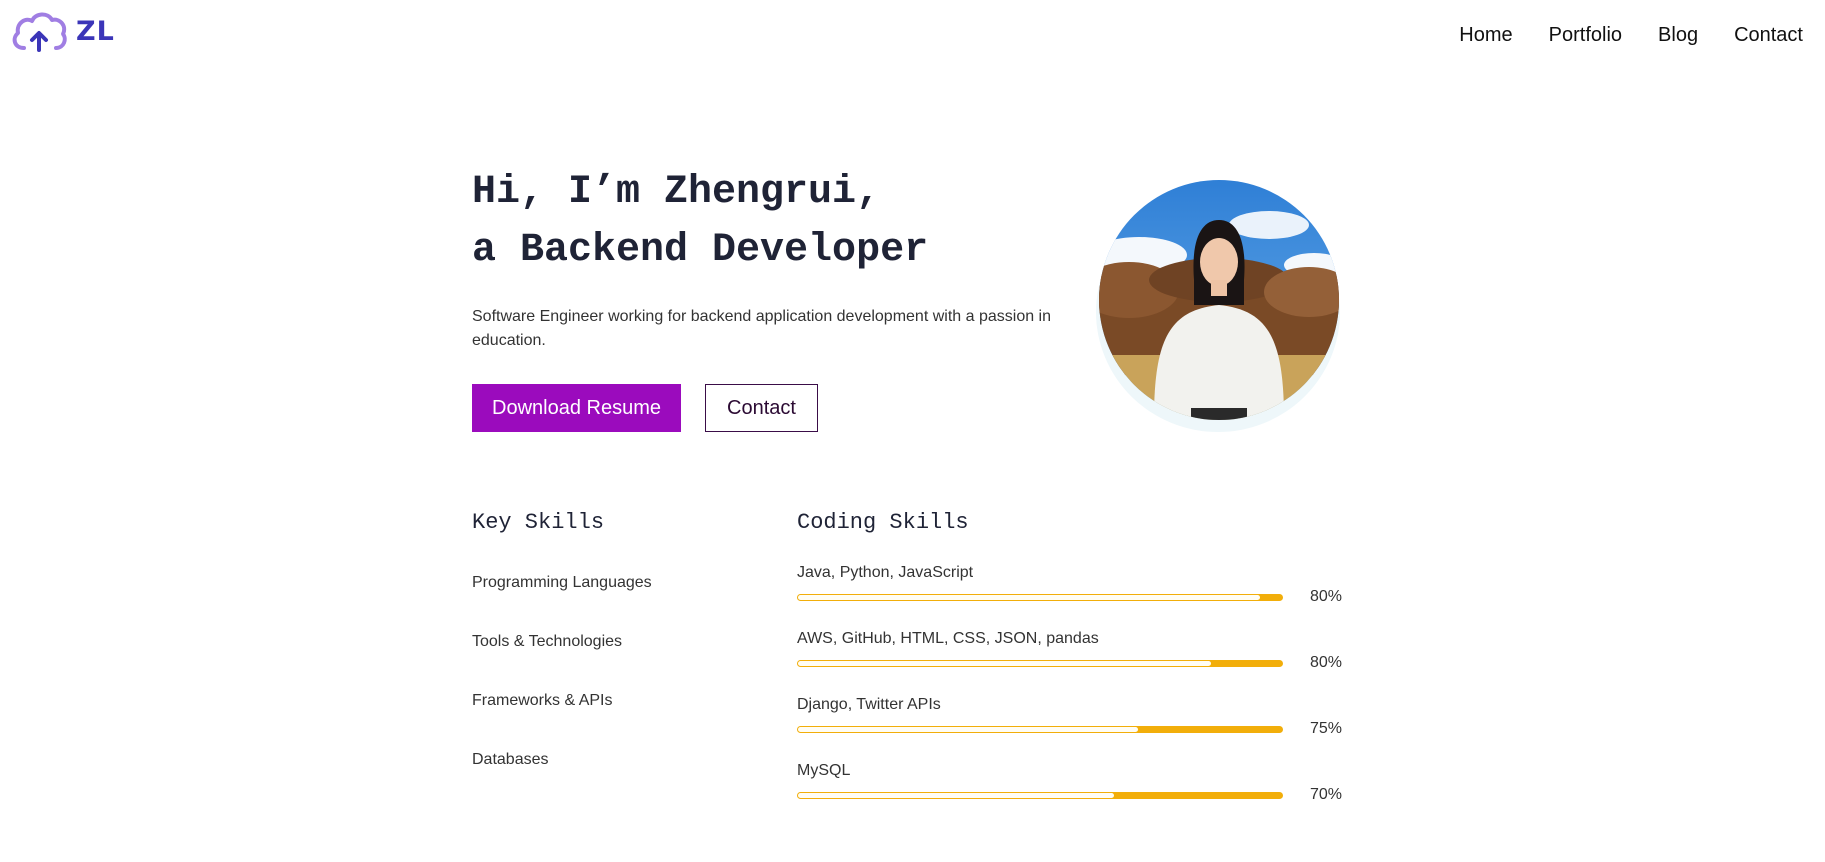  I want to click on key-skill-item: Databases, so click(510, 759).